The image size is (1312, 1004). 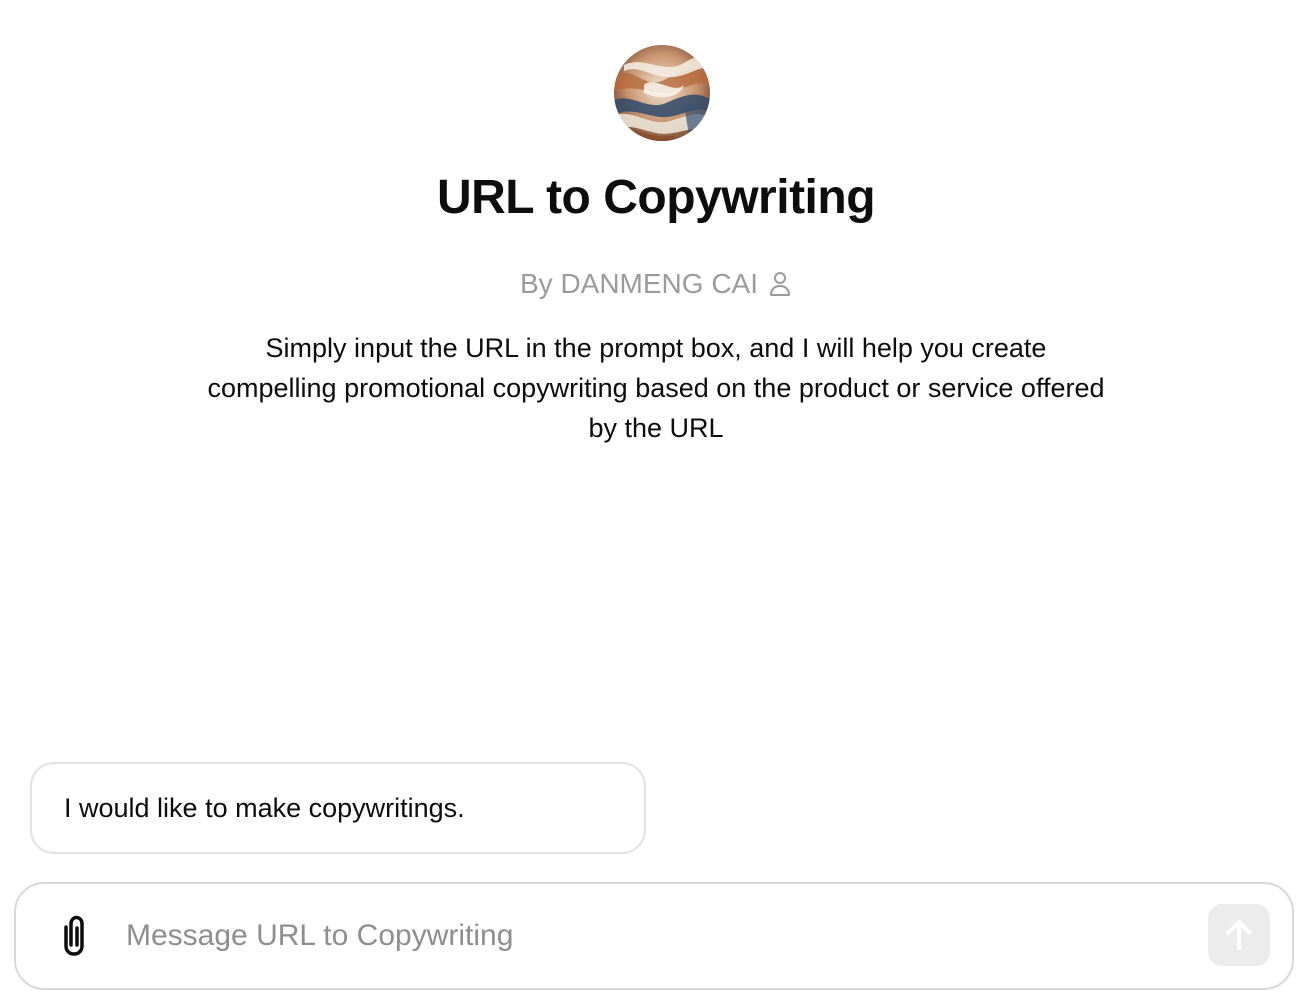 I want to click on gpt-author-byline: By DANMENG CAI, so click(x=656, y=284).